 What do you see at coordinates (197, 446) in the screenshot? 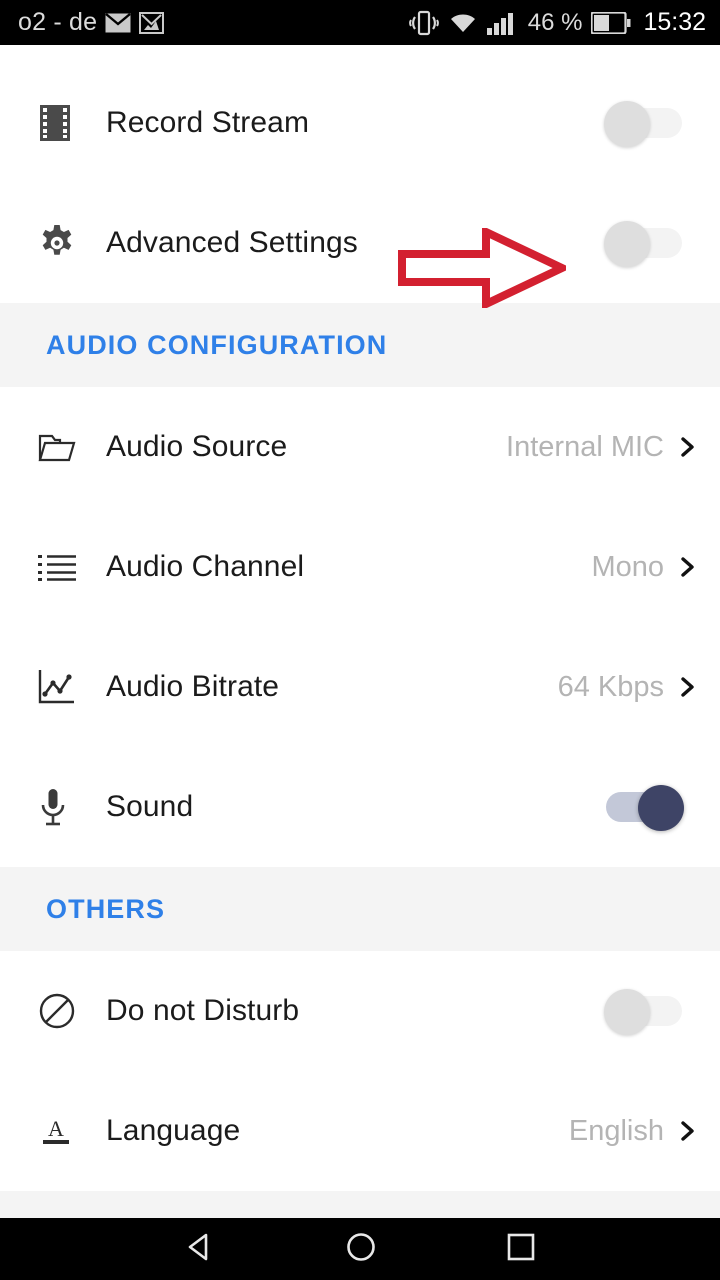
I see `row-label: Audio Source` at bounding box center [197, 446].